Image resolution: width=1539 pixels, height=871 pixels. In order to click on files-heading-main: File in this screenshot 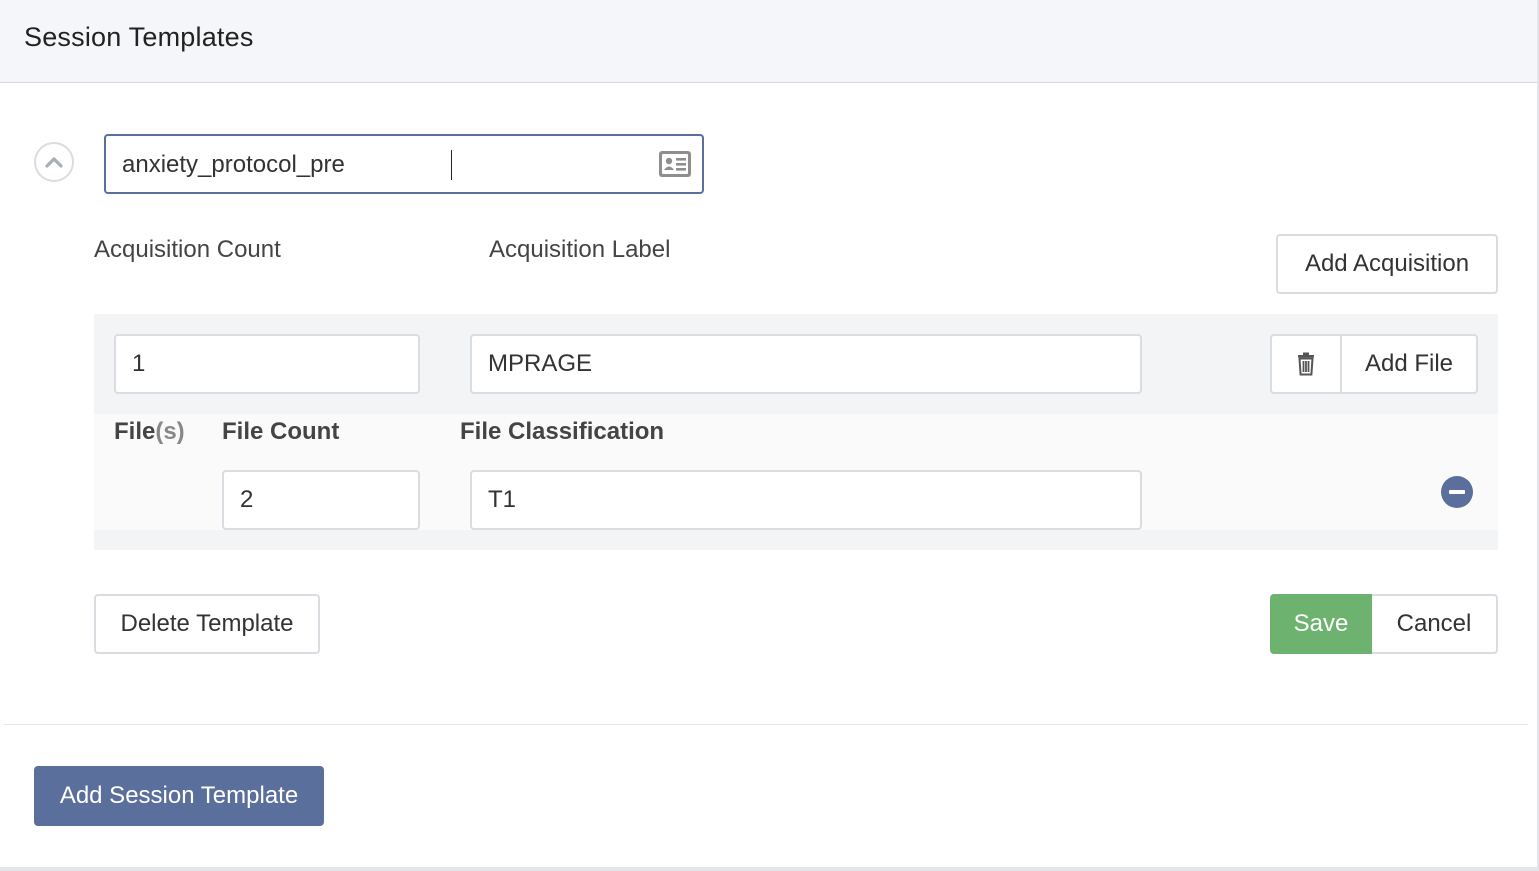, I will do `click(135, 431)`.